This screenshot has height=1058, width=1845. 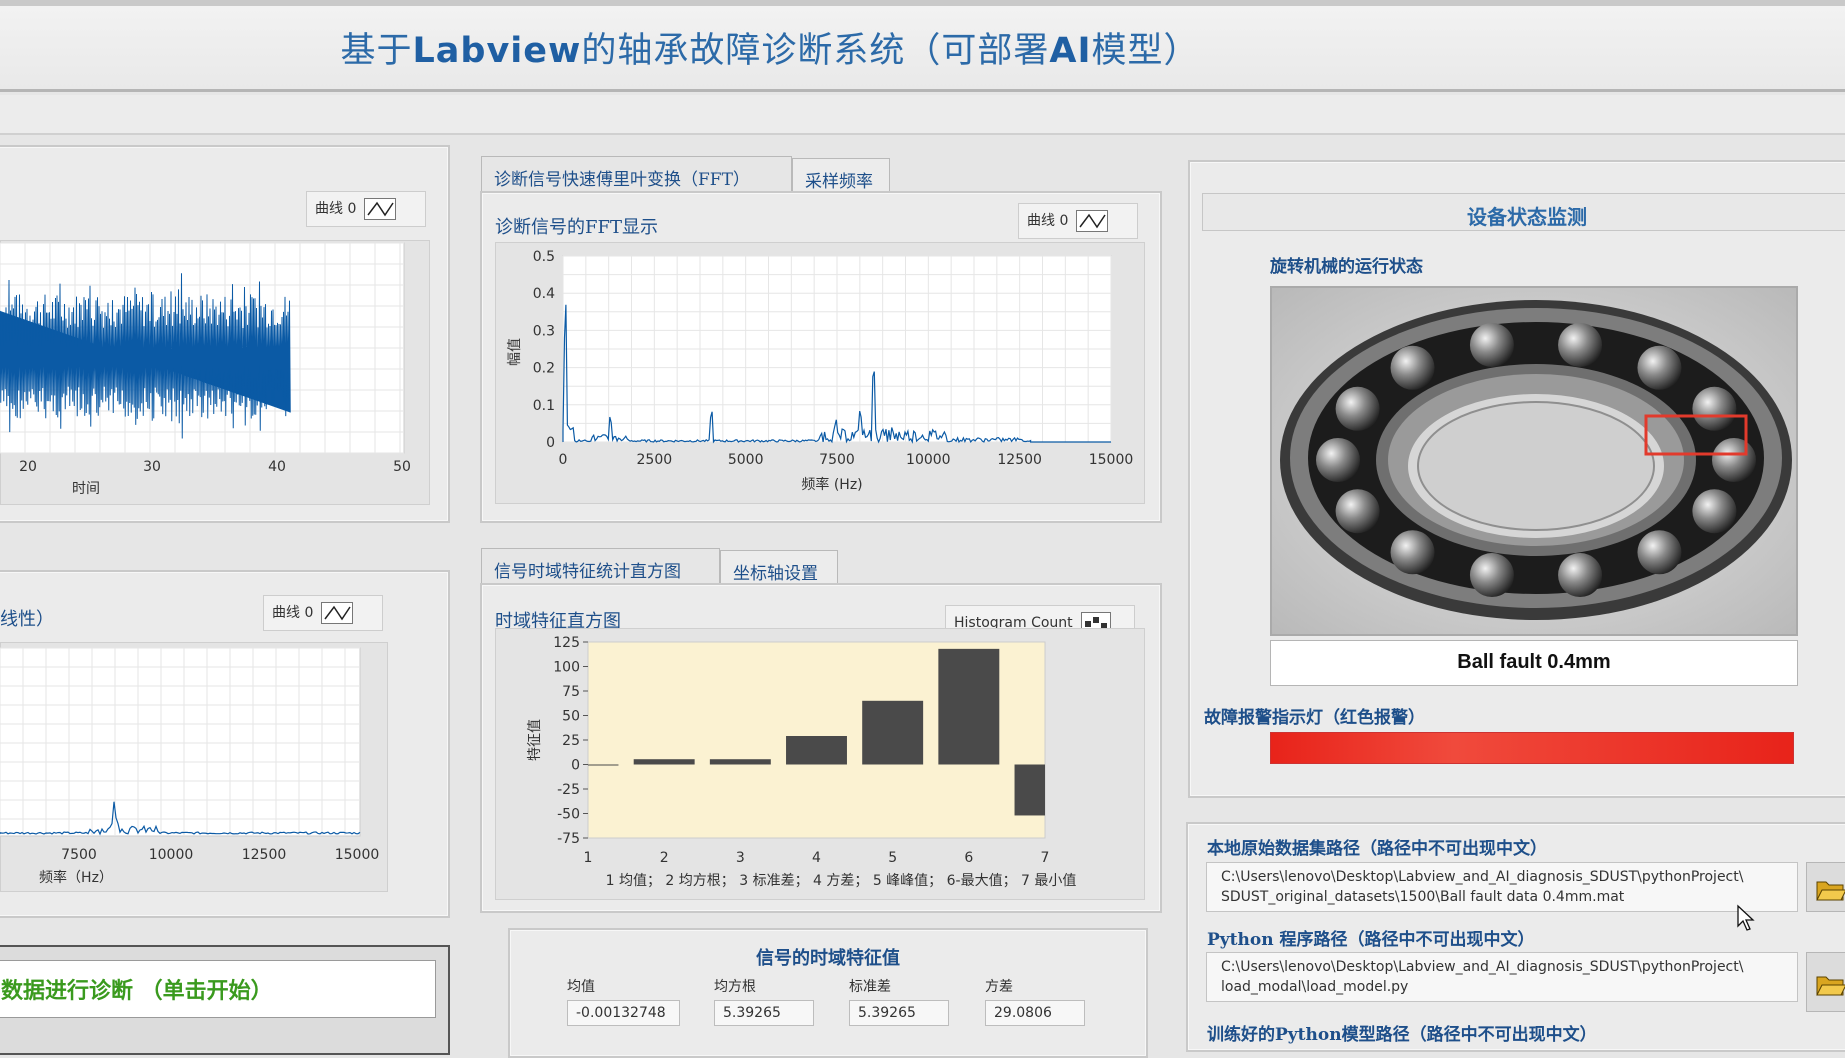 I want to click on x-tick: 3, so click(x=740, y=858).